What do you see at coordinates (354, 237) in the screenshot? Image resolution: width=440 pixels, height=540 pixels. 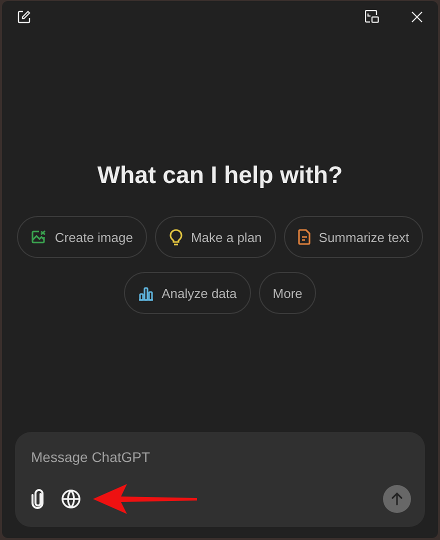 I see `suggestion-chip: Summarize text` at bounding box center [354, 237].